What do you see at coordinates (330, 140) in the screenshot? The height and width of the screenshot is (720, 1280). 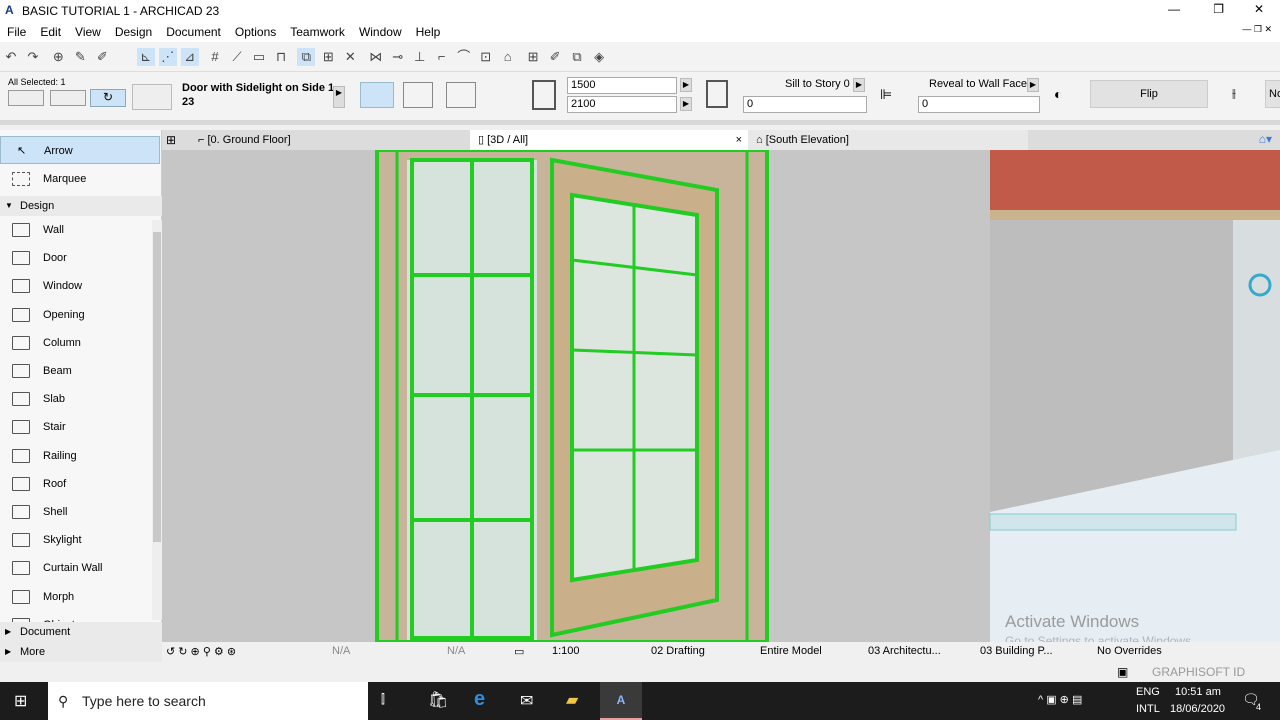 I see `tab-ground-floor: ⌐ [0. Ground Floor]` at bounding box center [330, 140].